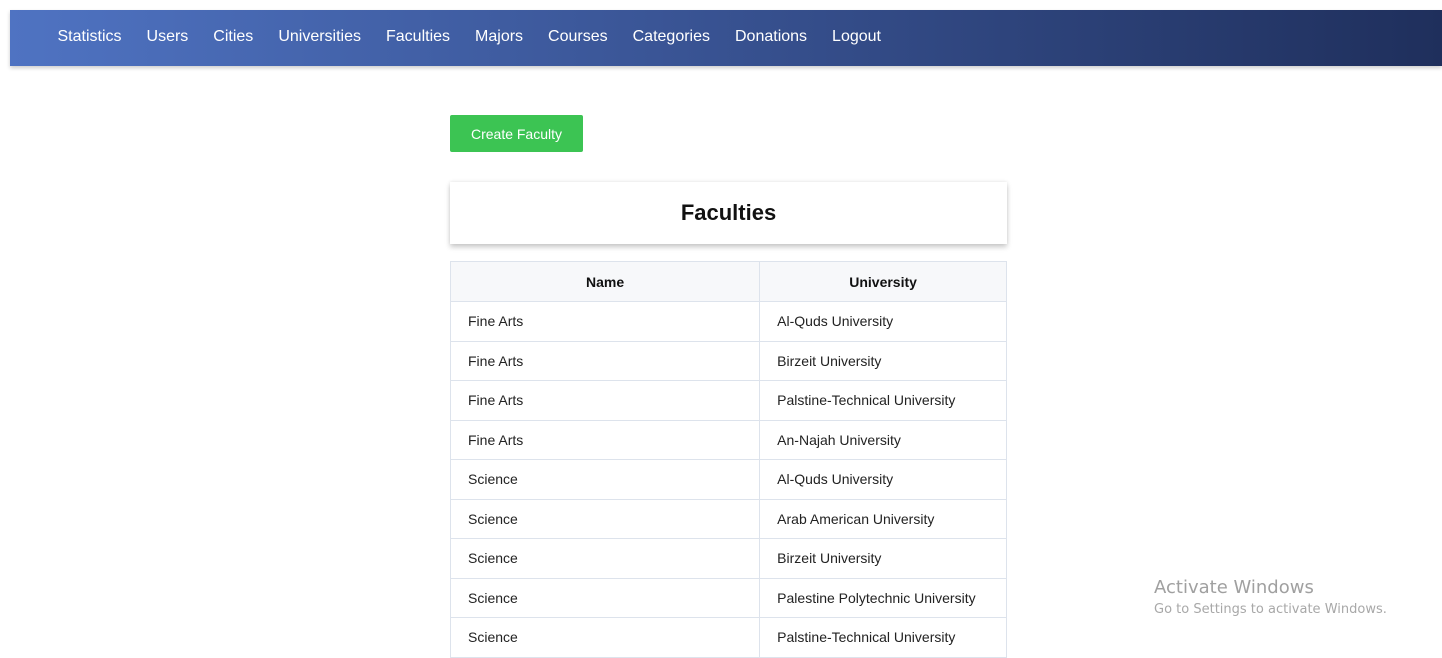  I want to click on page-title: Faculties, so click(728, 212).